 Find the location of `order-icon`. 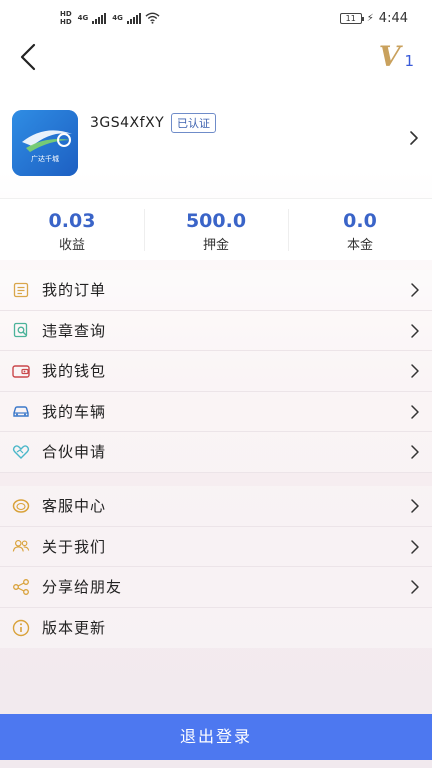

order-icon is located at coordinates (21, 290).